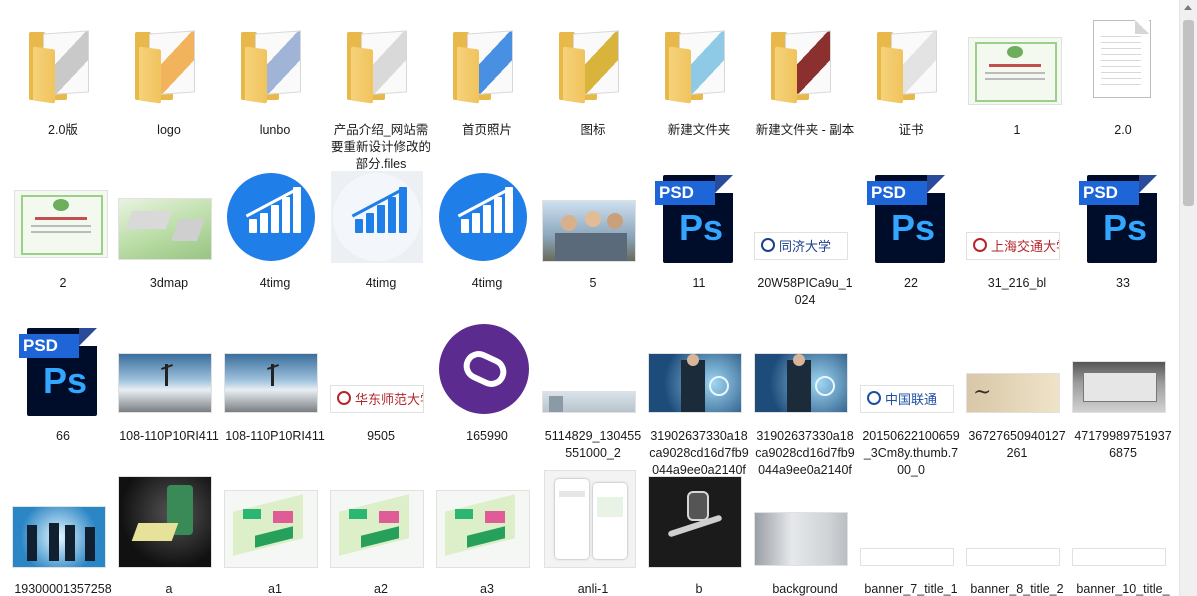  What do you see at coordinates (699, 231) in the screenshot?
I see `file-item: PSD Ps 11` at bounding box center [699, 231].